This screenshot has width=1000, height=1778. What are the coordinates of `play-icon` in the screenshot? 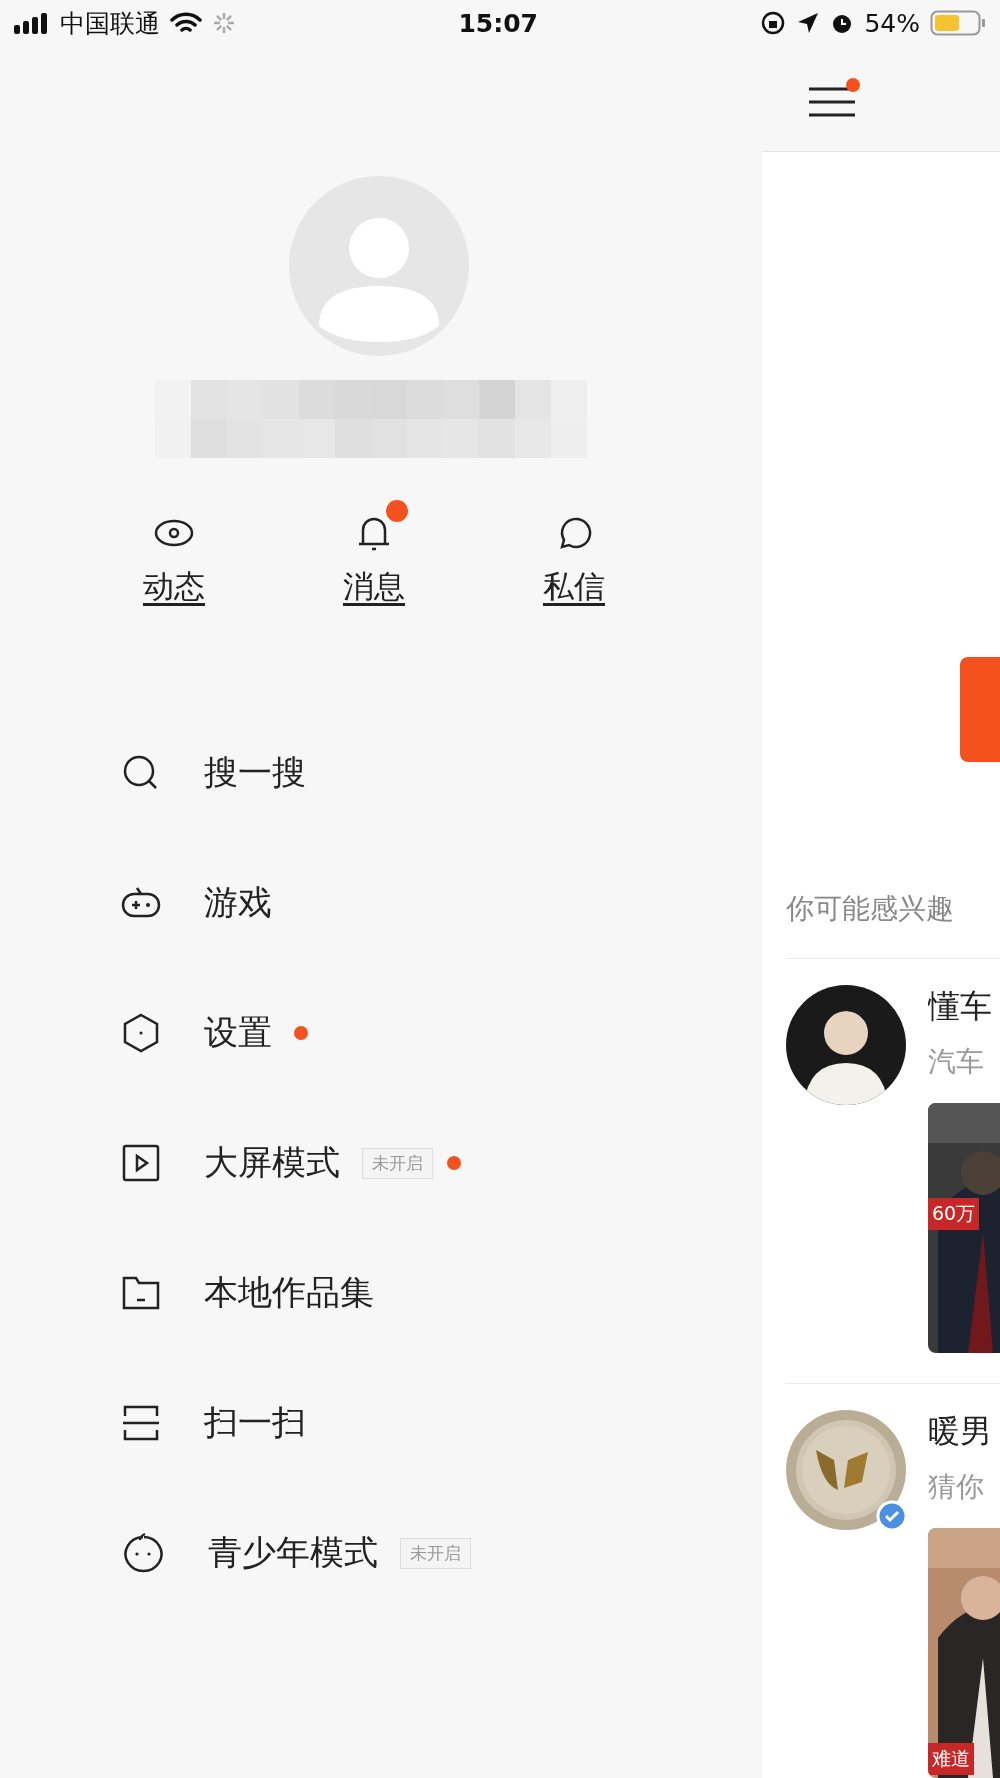 It's located at (141, 1163).